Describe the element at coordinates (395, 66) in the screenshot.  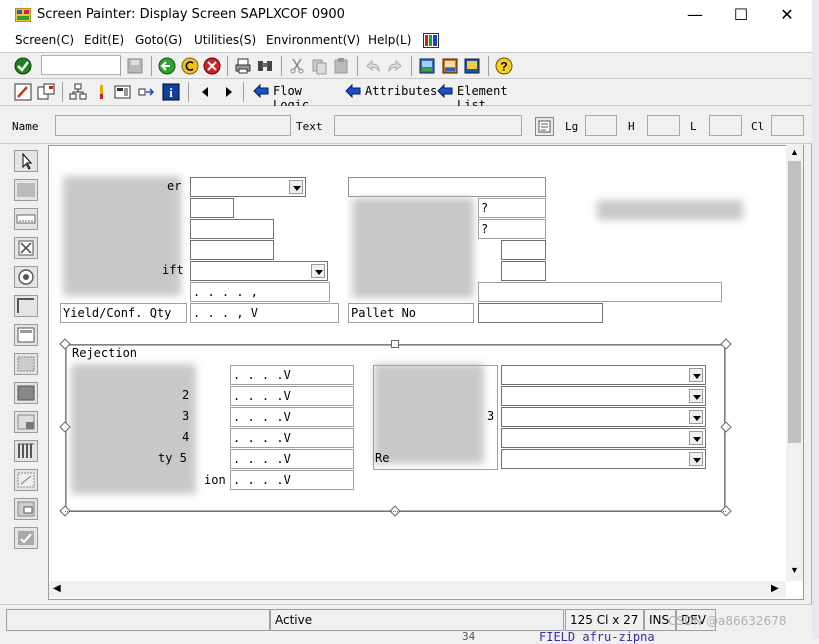
I see `redo-icon` at that location.